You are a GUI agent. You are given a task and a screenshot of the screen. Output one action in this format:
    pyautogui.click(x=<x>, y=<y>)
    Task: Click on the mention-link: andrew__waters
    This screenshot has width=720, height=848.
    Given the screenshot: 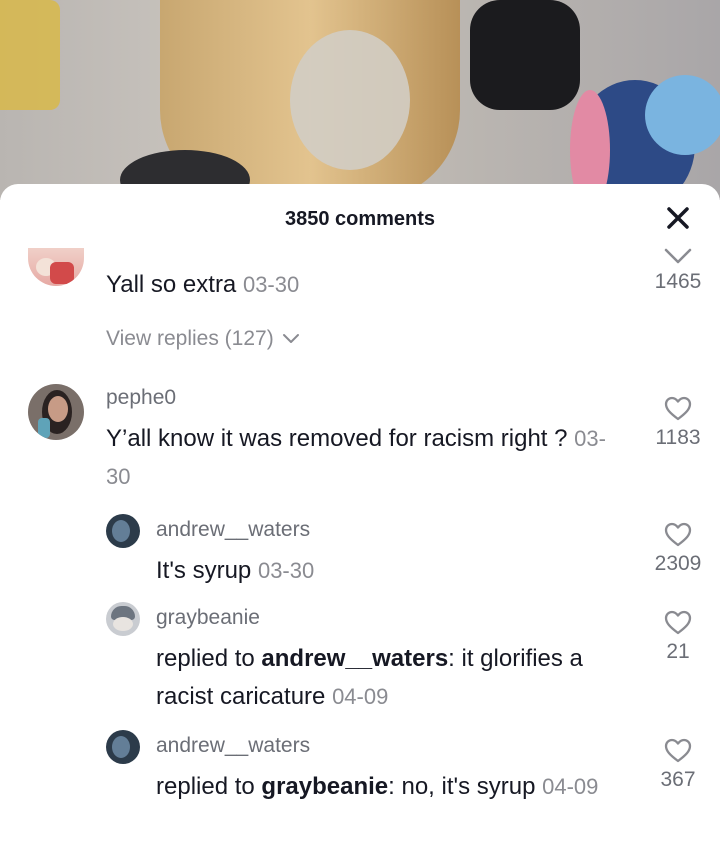 What is the action you would take?
    pyautogui.click(x=354, y=658)
    